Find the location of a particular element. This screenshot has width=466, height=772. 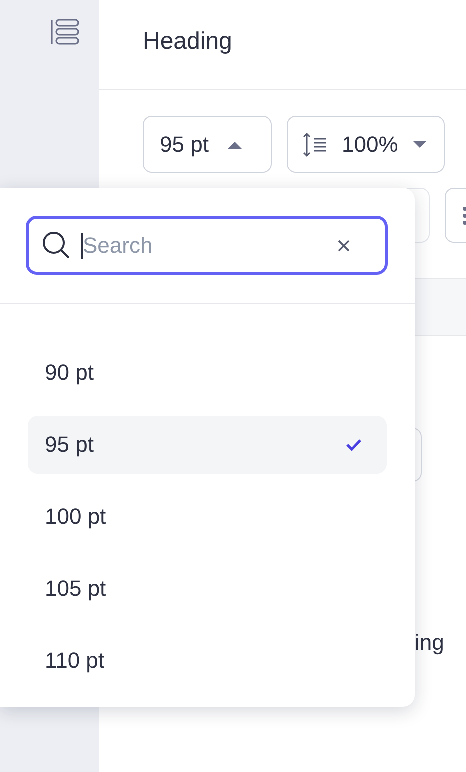

line-spacing-icon is located at coordinates (315, 145).